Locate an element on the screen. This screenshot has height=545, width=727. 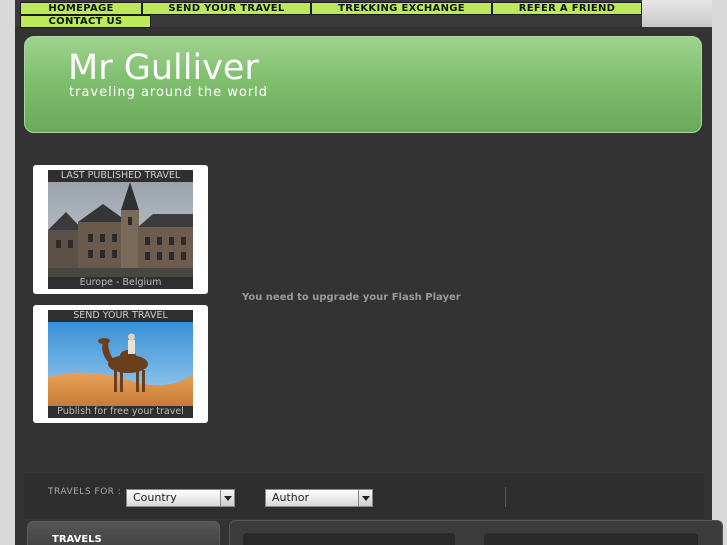
country-select-value: Country is located at coordinates (155, 497).